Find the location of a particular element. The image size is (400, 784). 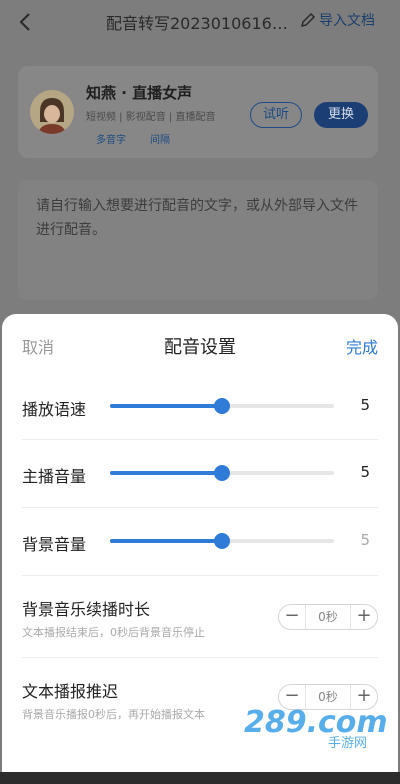

watermark-text: 289.com is located at coordinates (315, 722).